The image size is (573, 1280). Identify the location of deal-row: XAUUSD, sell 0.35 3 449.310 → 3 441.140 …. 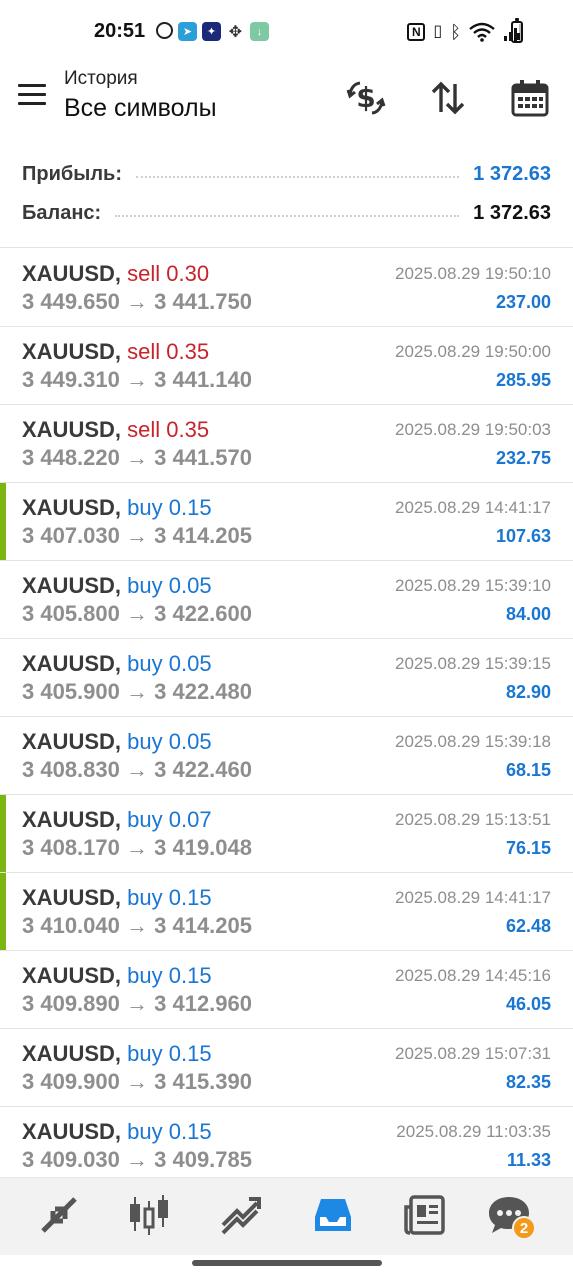
(286, 366).